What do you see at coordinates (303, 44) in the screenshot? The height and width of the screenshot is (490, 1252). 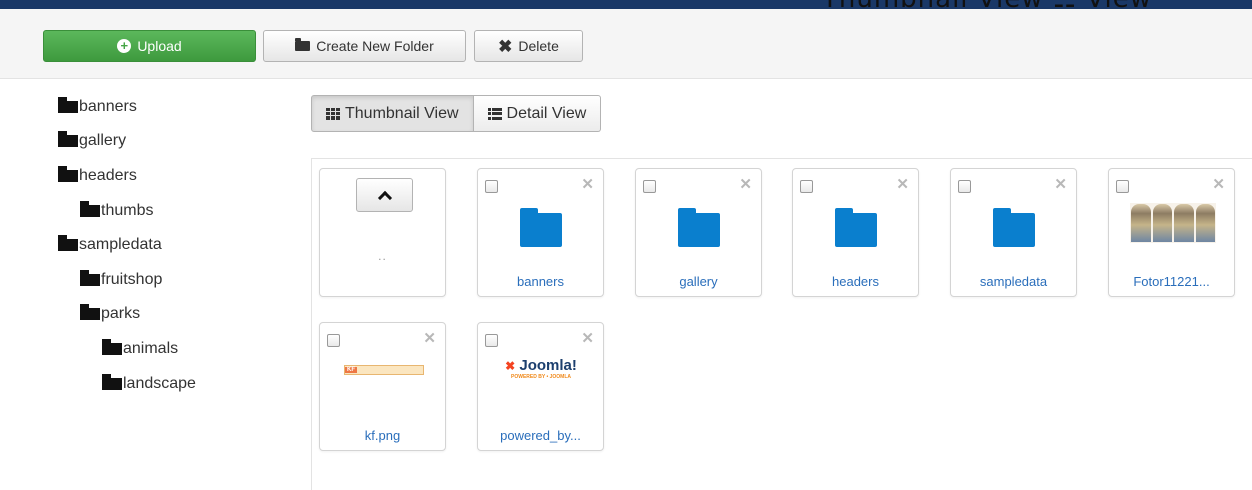 I see `folder-open-icon` at bounding box center [303, 44].